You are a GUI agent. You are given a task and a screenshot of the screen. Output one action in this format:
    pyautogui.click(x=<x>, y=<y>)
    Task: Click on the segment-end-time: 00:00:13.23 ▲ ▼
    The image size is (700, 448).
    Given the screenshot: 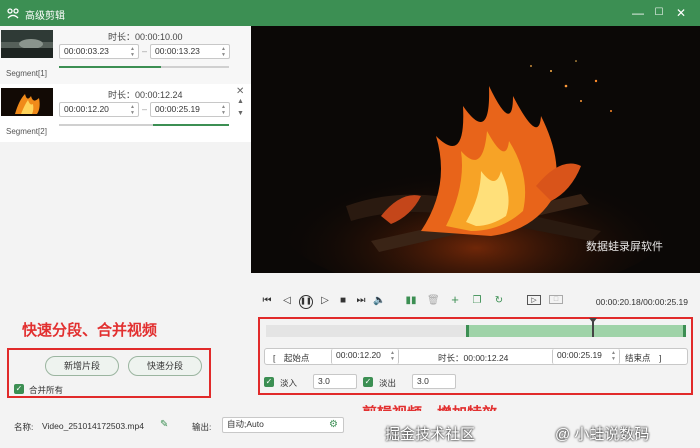 What is the action you would take?
    pyautogui.click(x=190, y=51)
    